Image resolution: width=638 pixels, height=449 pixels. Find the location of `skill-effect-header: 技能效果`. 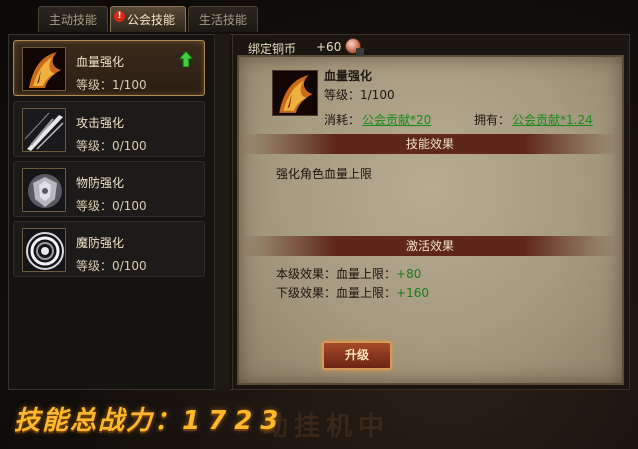

skill-effect-header: 技能效果 is located at coordinates (430, 144).